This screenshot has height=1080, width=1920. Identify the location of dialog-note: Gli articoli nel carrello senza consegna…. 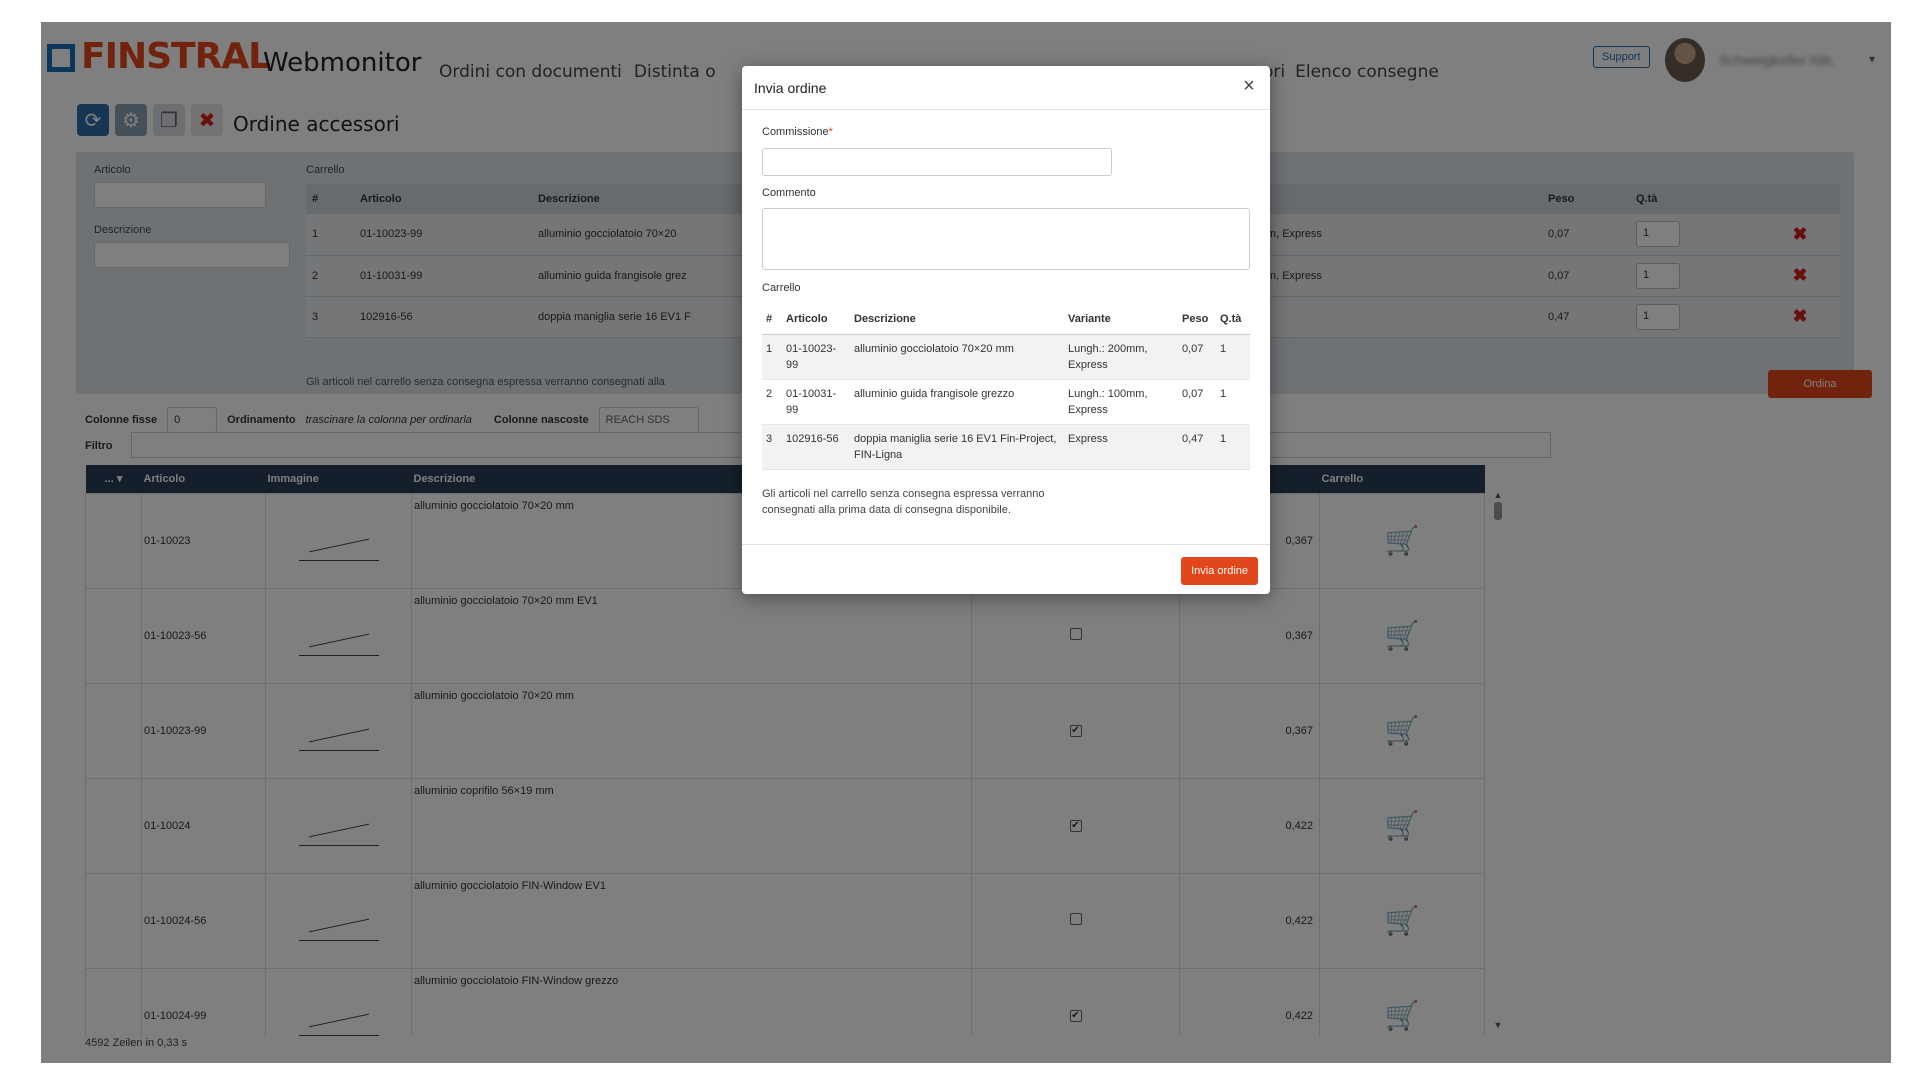
(903, 502).